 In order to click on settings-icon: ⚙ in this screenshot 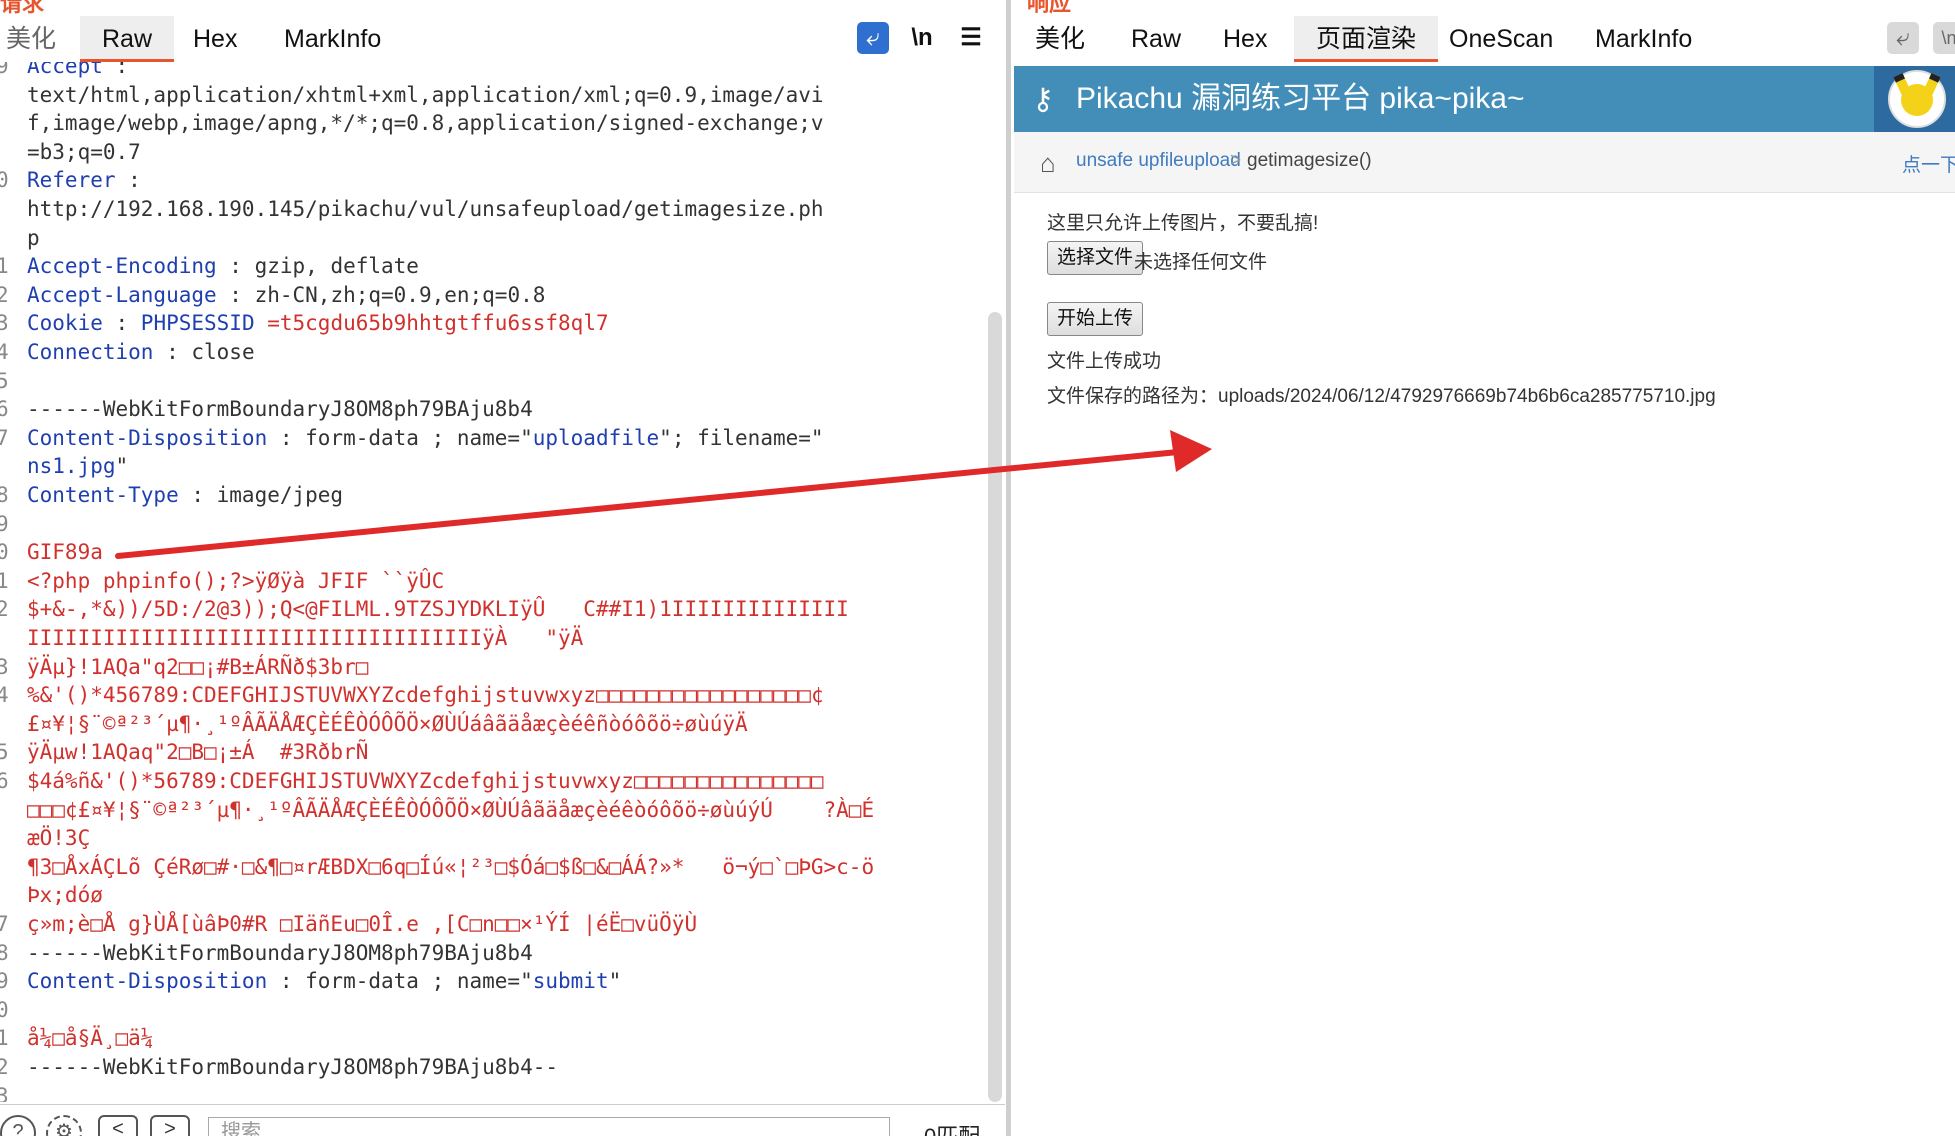, I will do `click(64, 1125)`.